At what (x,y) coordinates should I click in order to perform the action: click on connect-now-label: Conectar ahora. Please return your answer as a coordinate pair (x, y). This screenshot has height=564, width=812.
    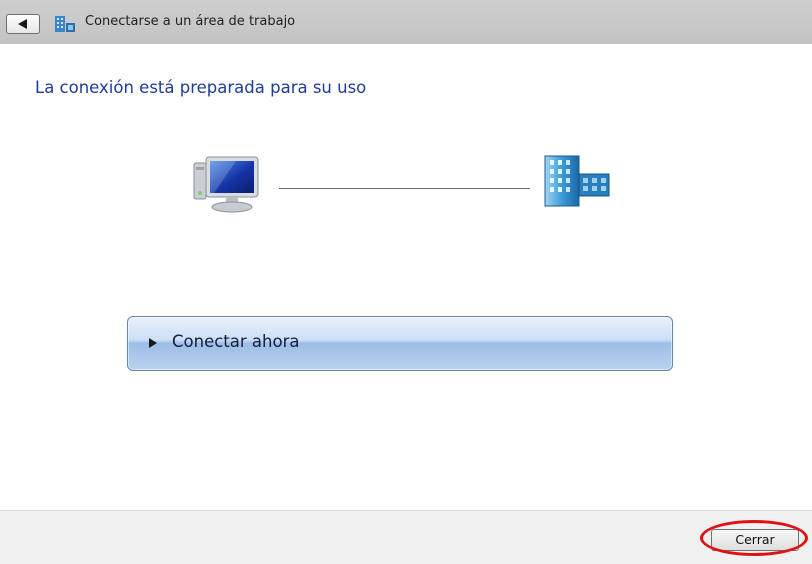
    Looking at the image, I should click on (236, 341).